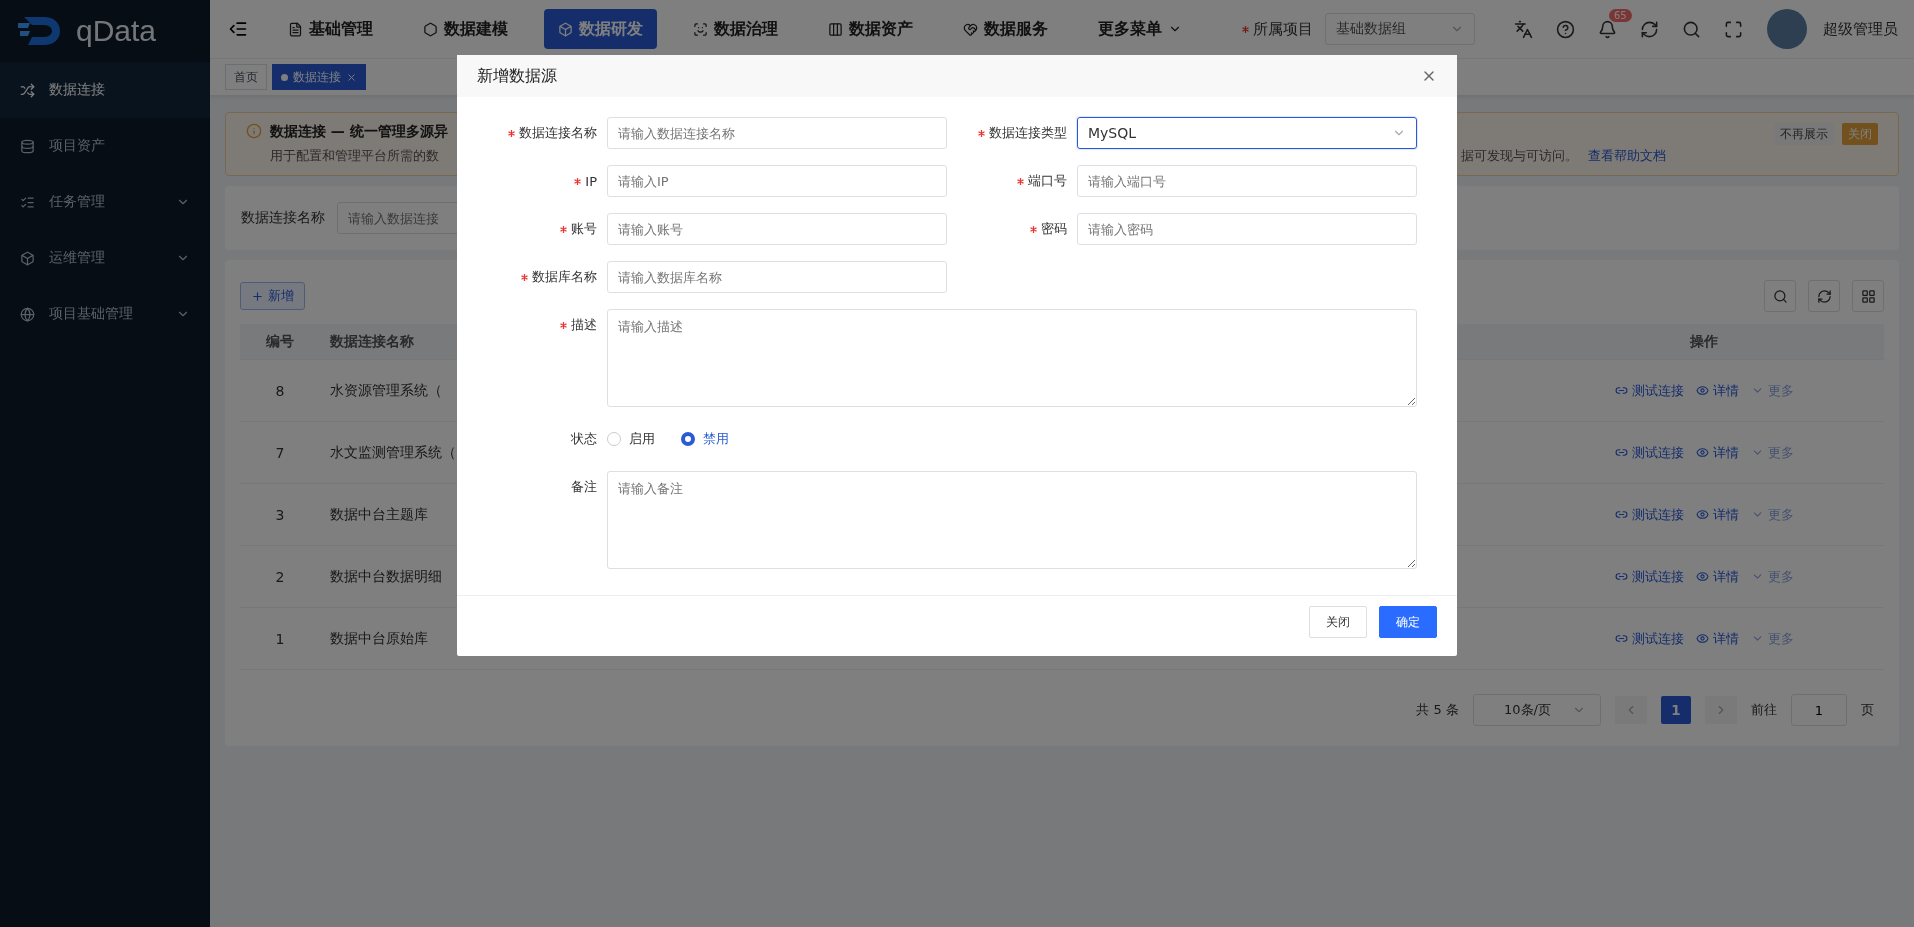  I want to click on text-input: 请输入数据连接名称, so click(777, 133).